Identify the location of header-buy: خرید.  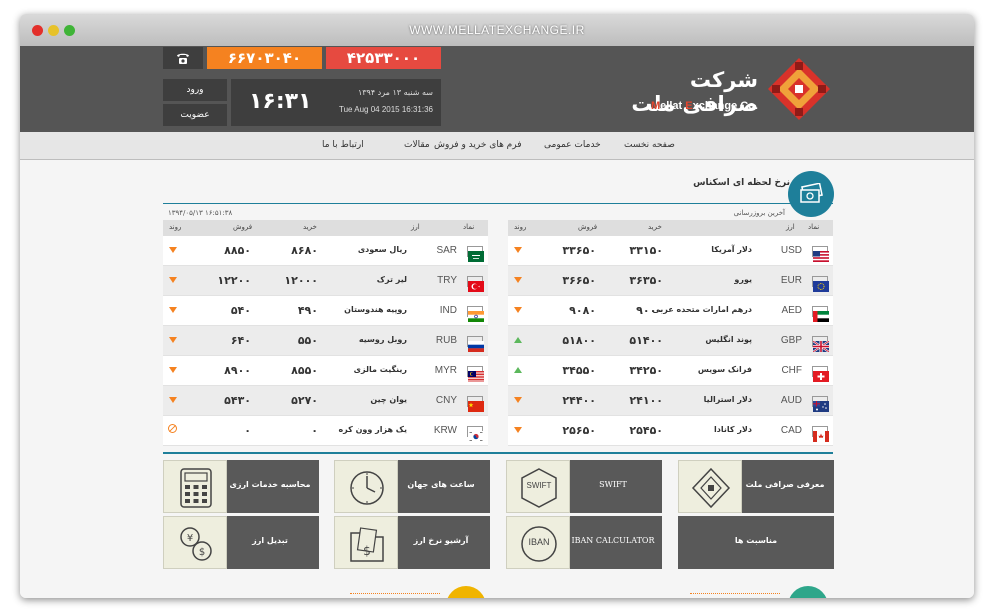
(310, 227).